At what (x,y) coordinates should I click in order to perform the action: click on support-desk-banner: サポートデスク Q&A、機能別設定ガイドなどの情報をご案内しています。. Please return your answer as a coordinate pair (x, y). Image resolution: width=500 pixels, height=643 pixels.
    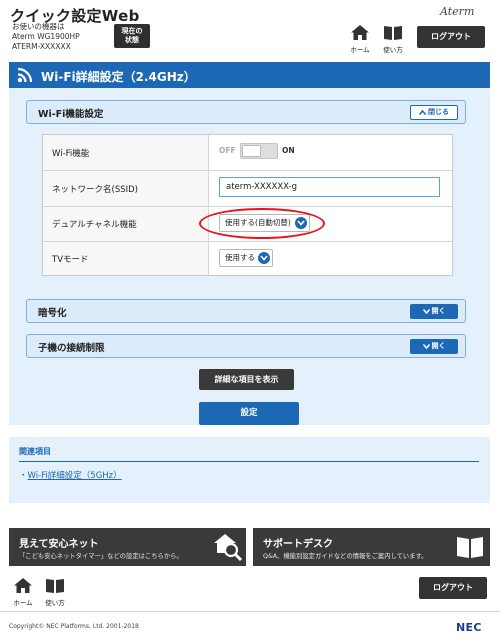
    Looking at the image, I should click on (371, 547).